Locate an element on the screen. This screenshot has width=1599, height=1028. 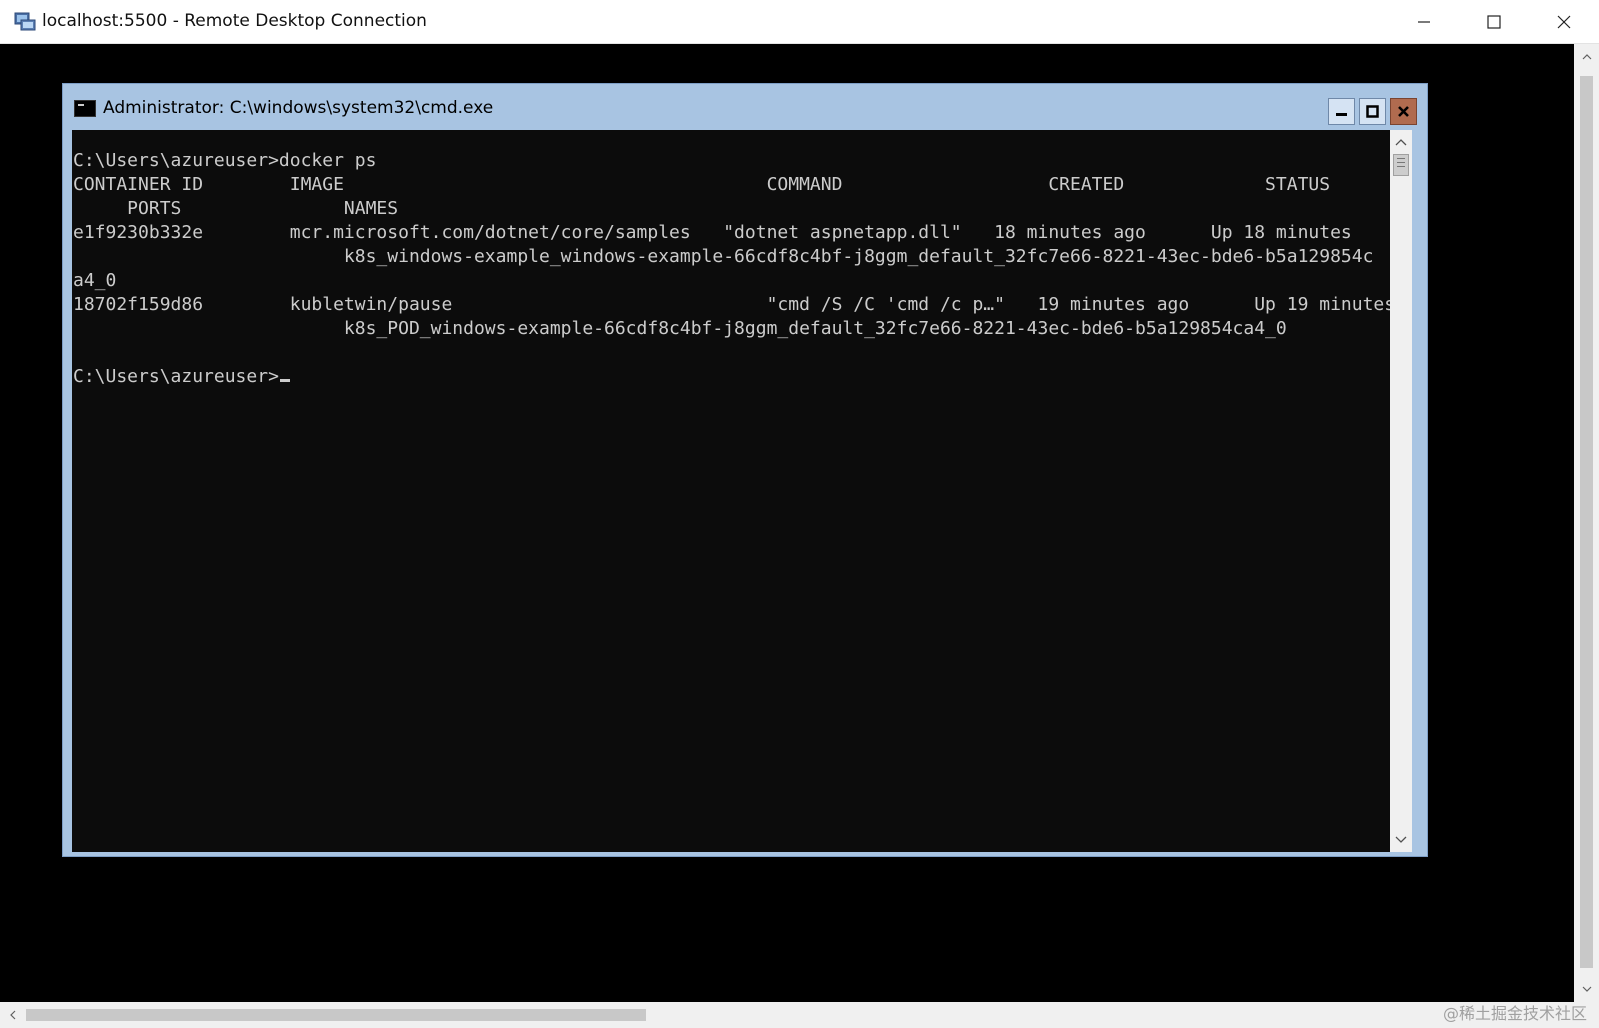
watermark: @稀土掘金技术社区 is located at coordinates (1514, 1013).